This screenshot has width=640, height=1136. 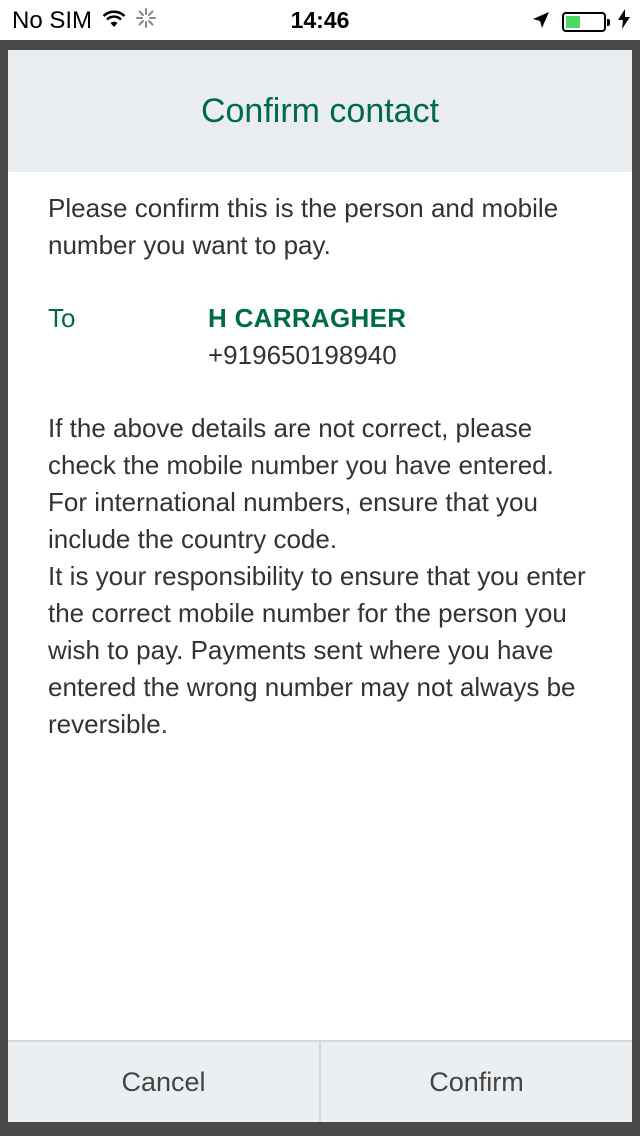 What do you see at coordinates (320, 20) in the screenshot?
I see `status-bar: No SIM 14:46` at bounding box center [320, 20].